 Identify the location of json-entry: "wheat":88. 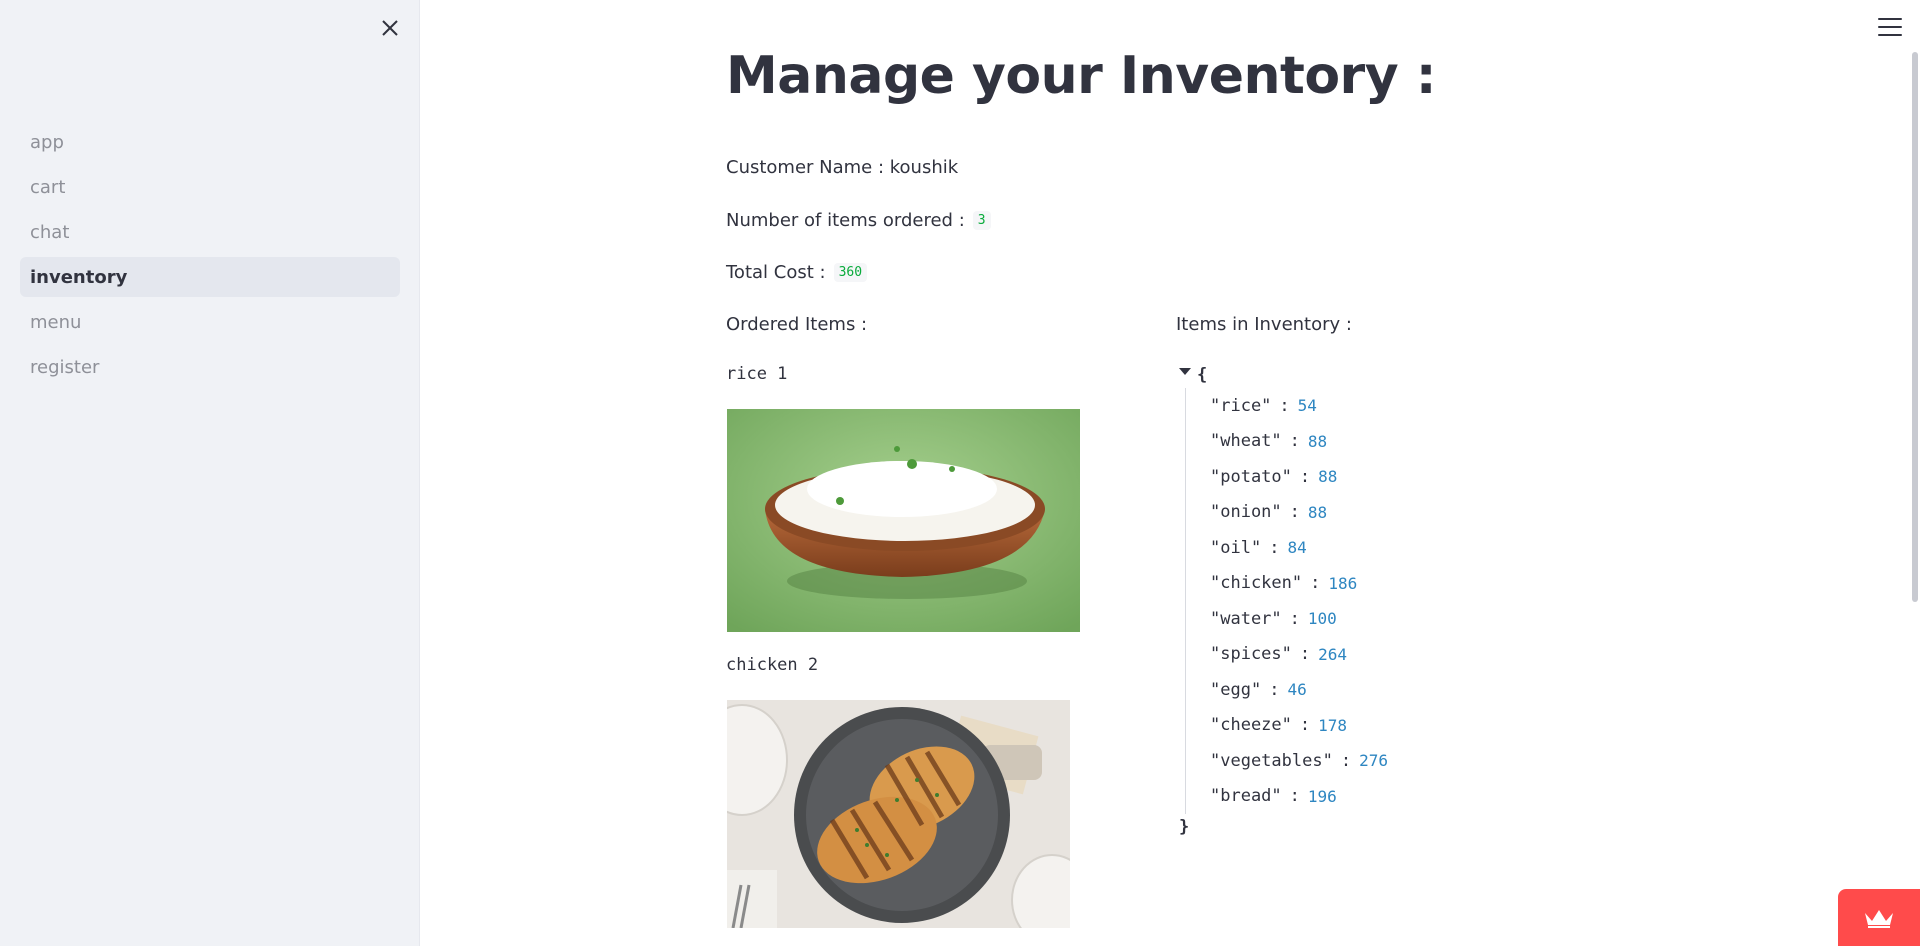
(1299, 442).